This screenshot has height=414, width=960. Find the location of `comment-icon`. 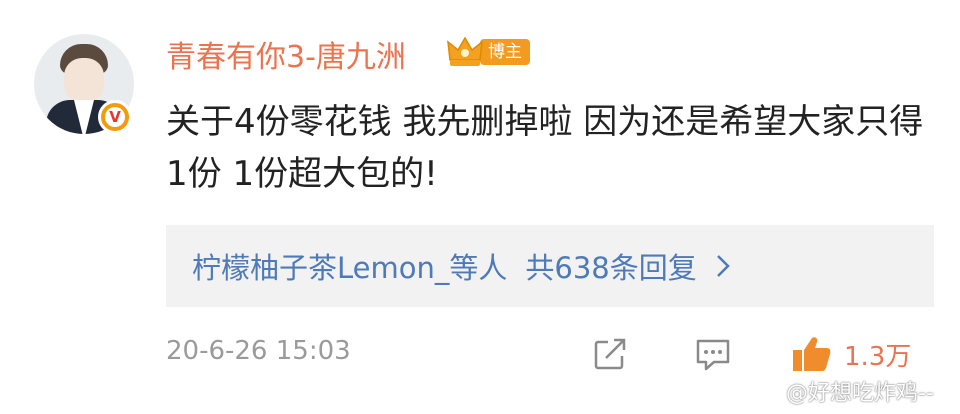

comment-icon is located at coordinates (713, 355).